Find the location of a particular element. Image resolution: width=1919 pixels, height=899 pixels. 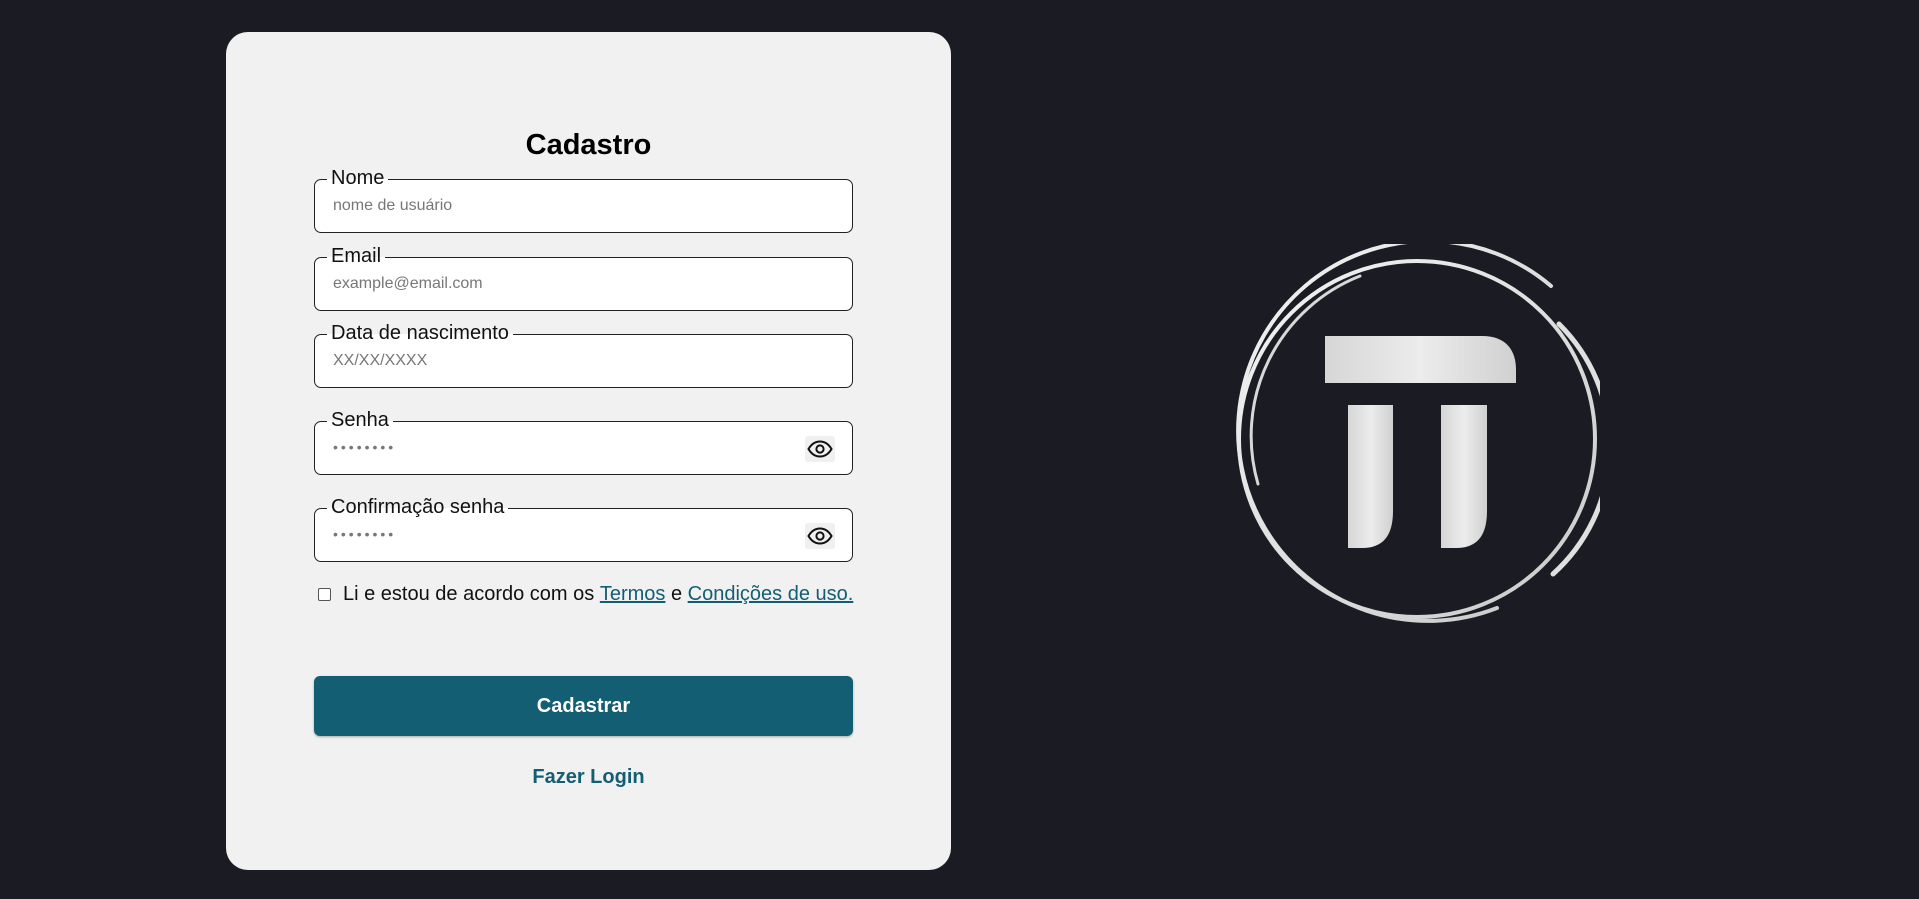

birthdate-field: Data de nascimento is located at coordinates (583, 354).